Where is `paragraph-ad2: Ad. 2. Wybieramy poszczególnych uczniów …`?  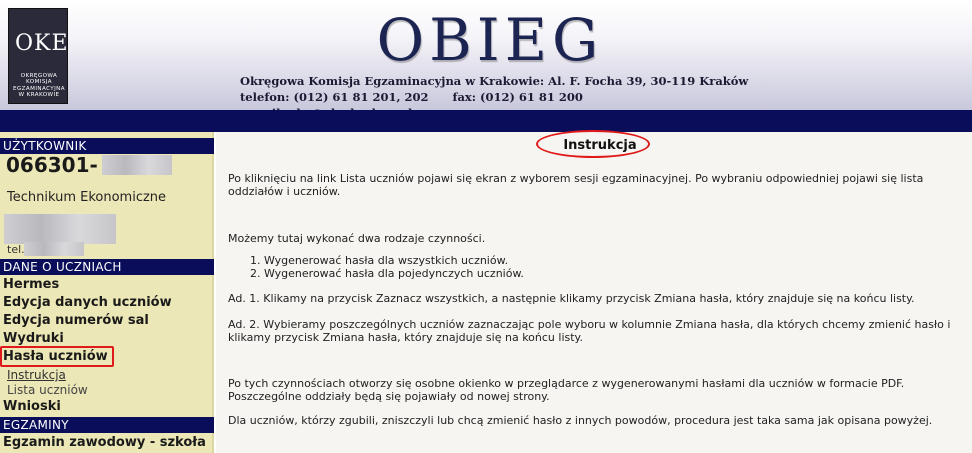
paragraph-ad2: Ad. 2. Wybieramy poszczególnych uczniów … is located at coordinates (589, 331).